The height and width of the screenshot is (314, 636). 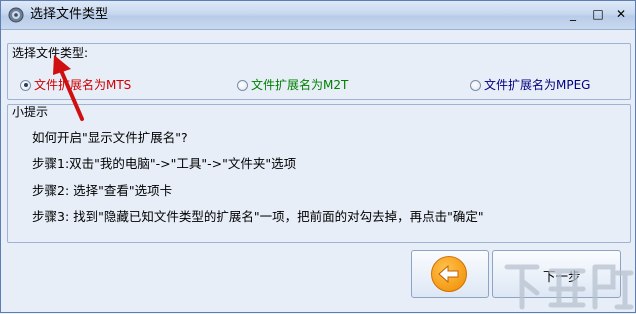 What do you see at coordinates (299, 85) in the screenshot?
I see `radio-m2t-label: 文件扩展名为M2T` at bounding box center [299, 85].